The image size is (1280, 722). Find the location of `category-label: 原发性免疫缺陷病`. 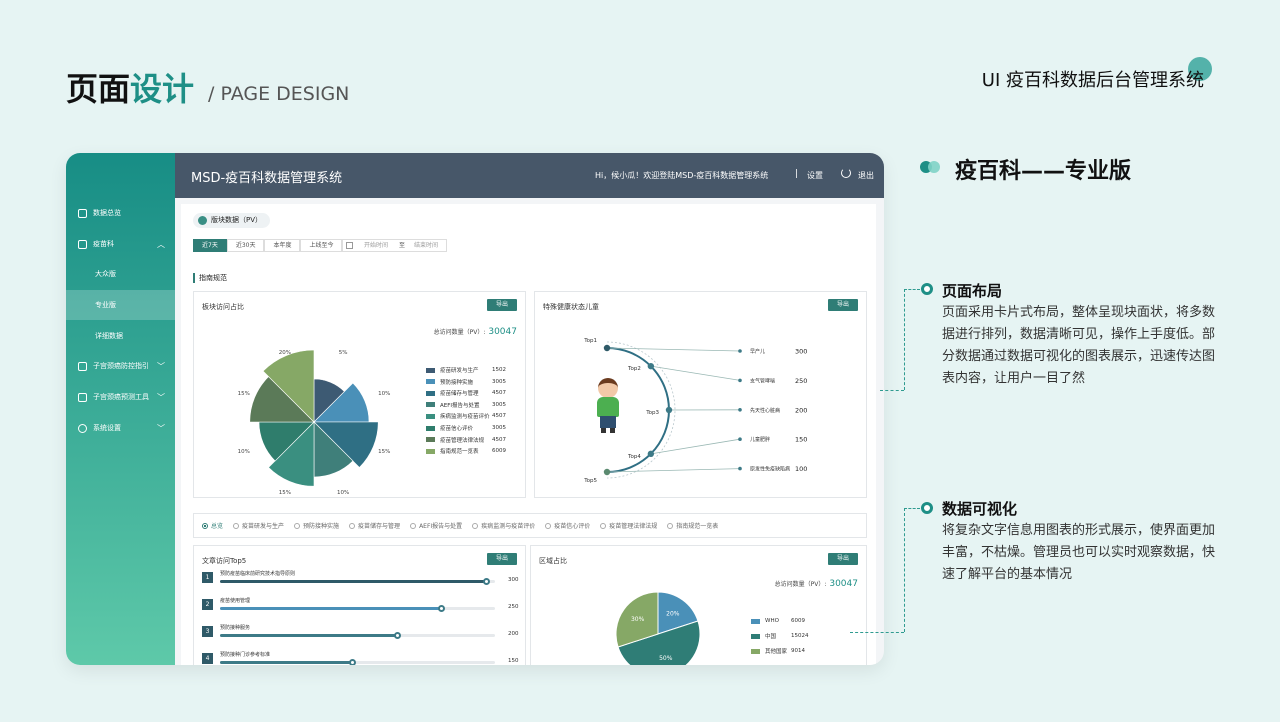

category-label: 原发性免疫缺陷病 is located at coordinates (770, 469).